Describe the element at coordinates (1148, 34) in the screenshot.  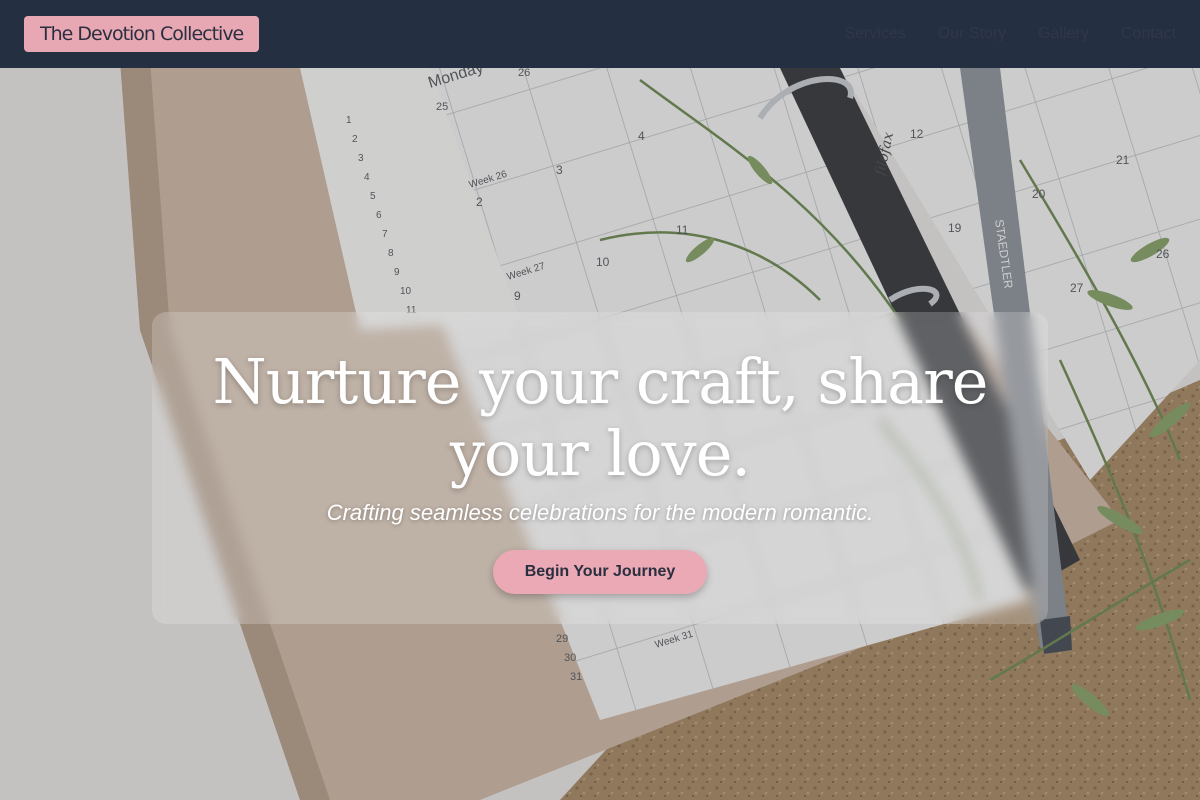
I see `nav-item-contact: Contact` at that location.